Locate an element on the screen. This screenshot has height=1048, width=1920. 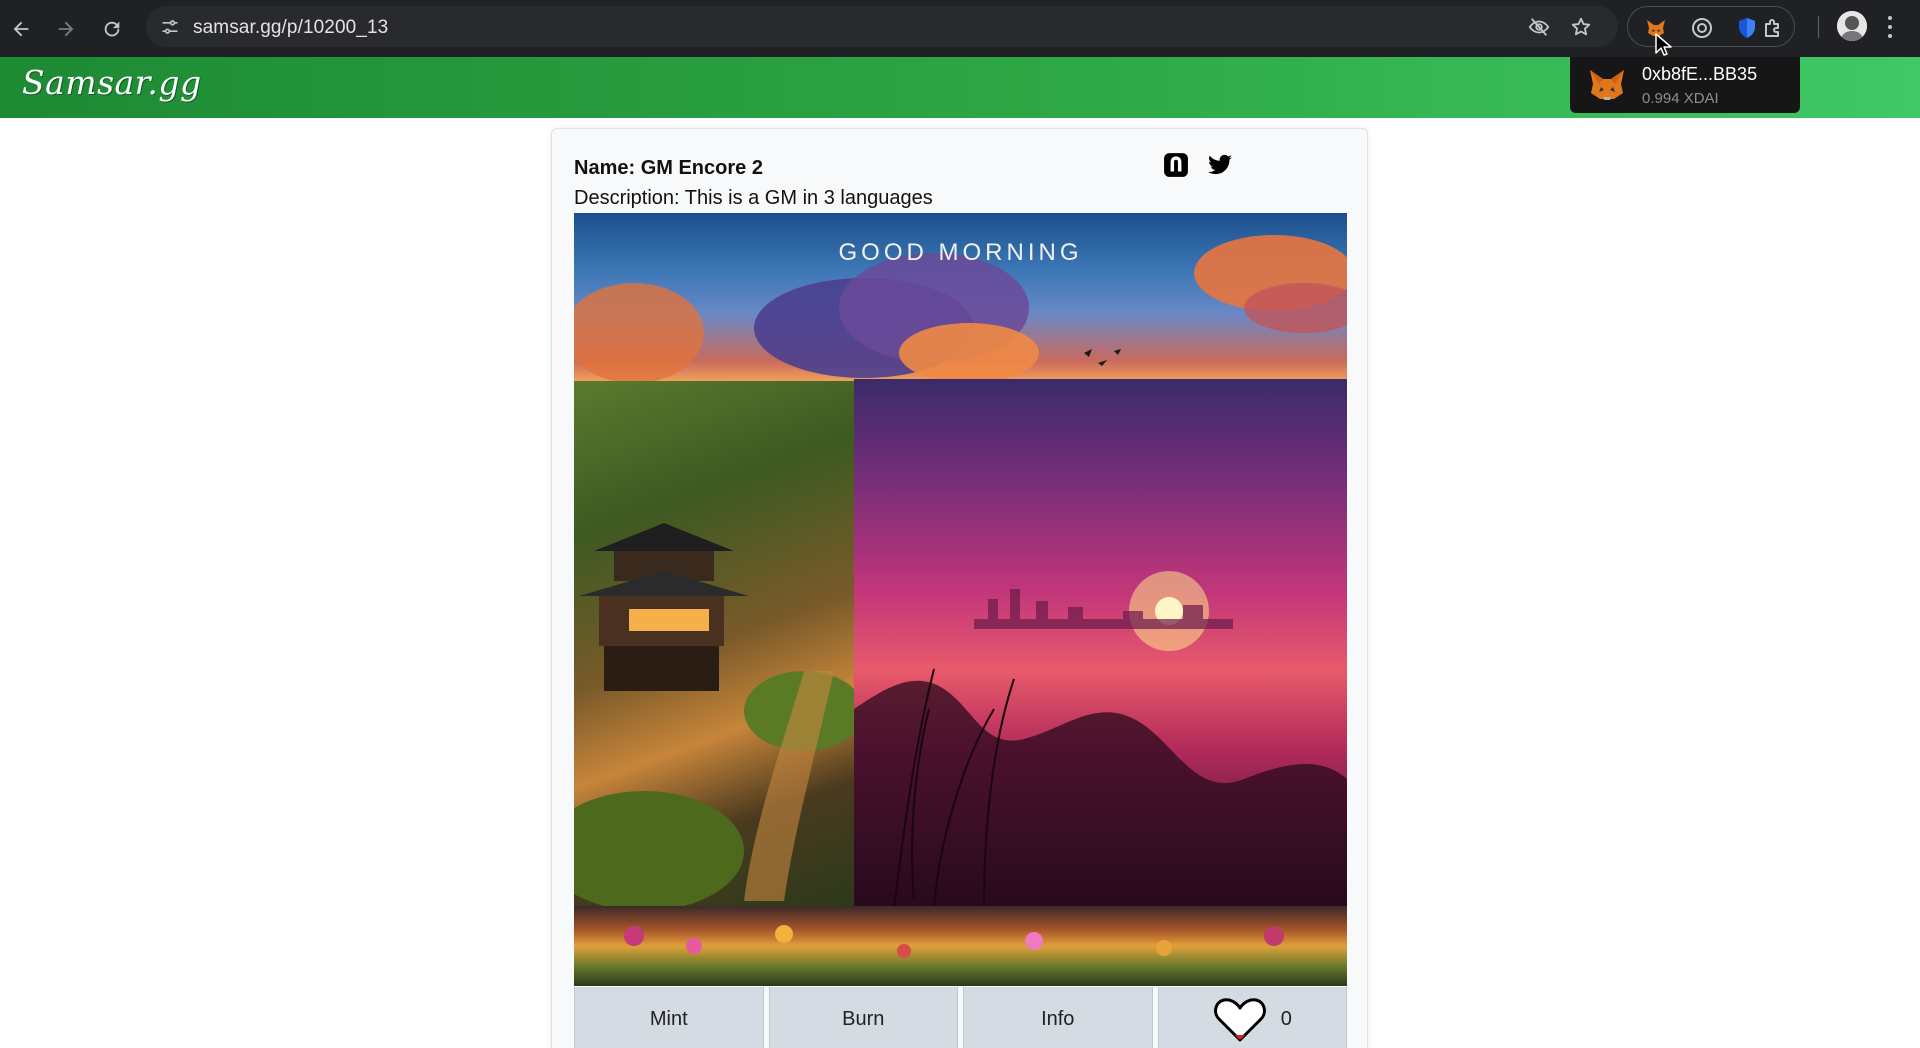
record-icon is located at coordinates (1702, 28).